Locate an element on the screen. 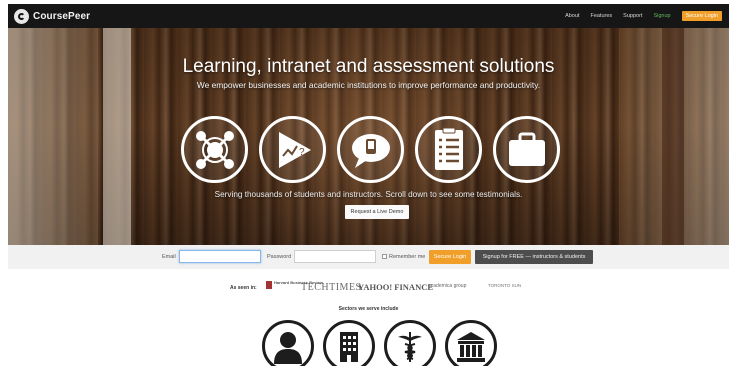  nav-login-button: Secure Login is located at coordinates (701, 16).